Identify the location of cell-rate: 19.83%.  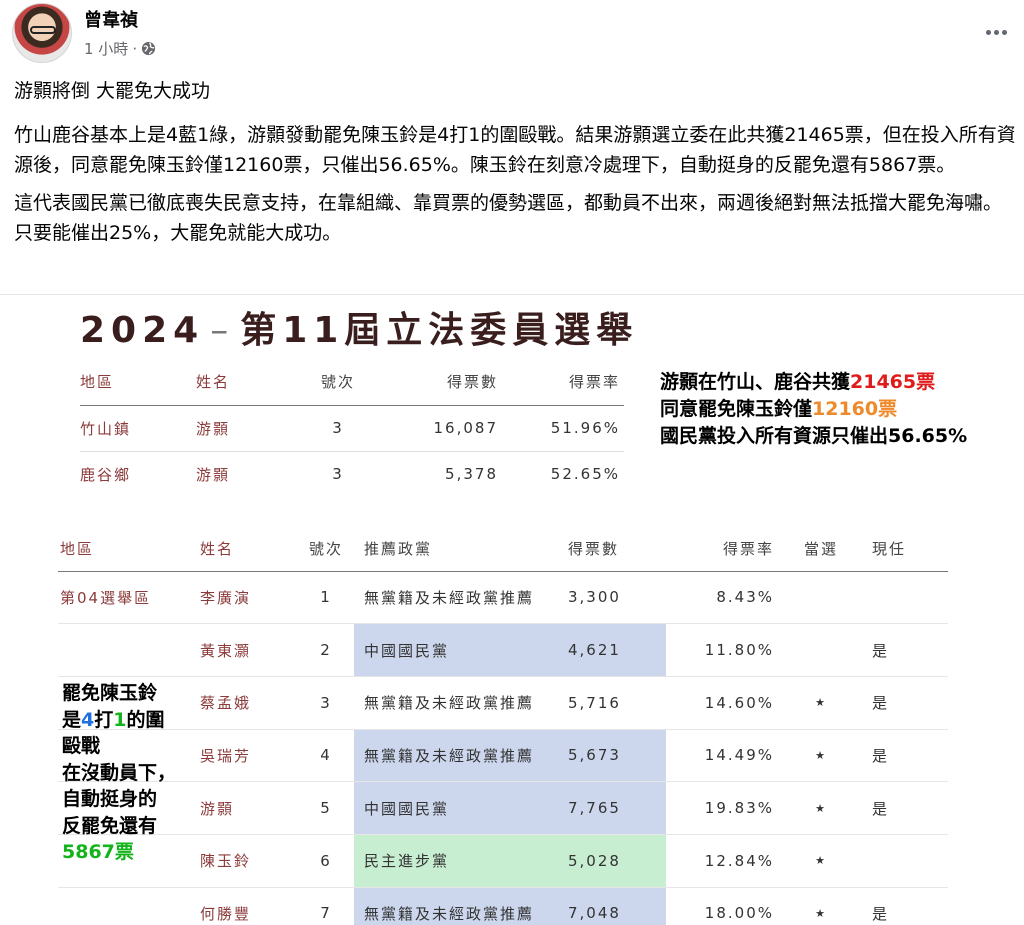
(726, 808).